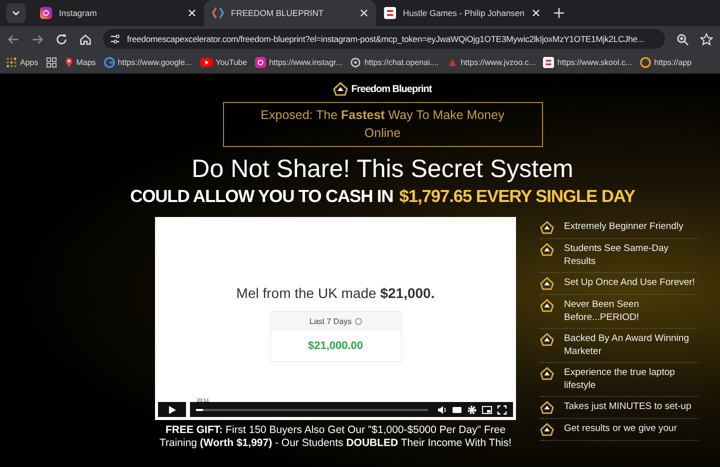  What do you see at coordinates (666, 62) in the screenshot?
I see `bookmark: https://app` at bounding box center [666, 62].